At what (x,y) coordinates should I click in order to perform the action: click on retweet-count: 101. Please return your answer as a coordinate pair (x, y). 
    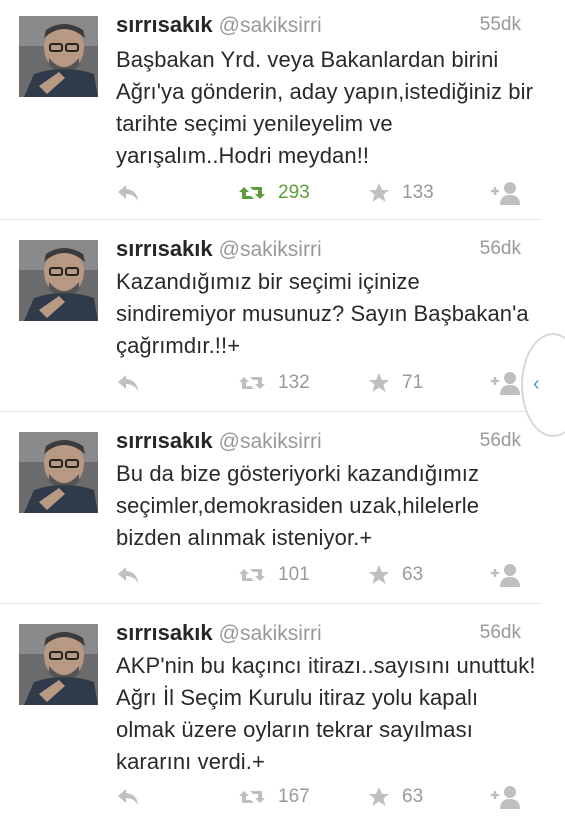
    Looking at the image, I should click on (294, 574).